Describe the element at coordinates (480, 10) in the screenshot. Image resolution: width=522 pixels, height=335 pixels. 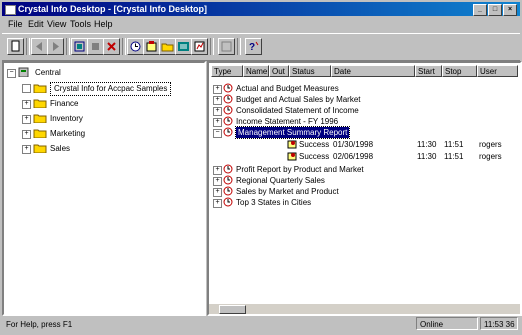
I see `minimize-button: _` at that location.